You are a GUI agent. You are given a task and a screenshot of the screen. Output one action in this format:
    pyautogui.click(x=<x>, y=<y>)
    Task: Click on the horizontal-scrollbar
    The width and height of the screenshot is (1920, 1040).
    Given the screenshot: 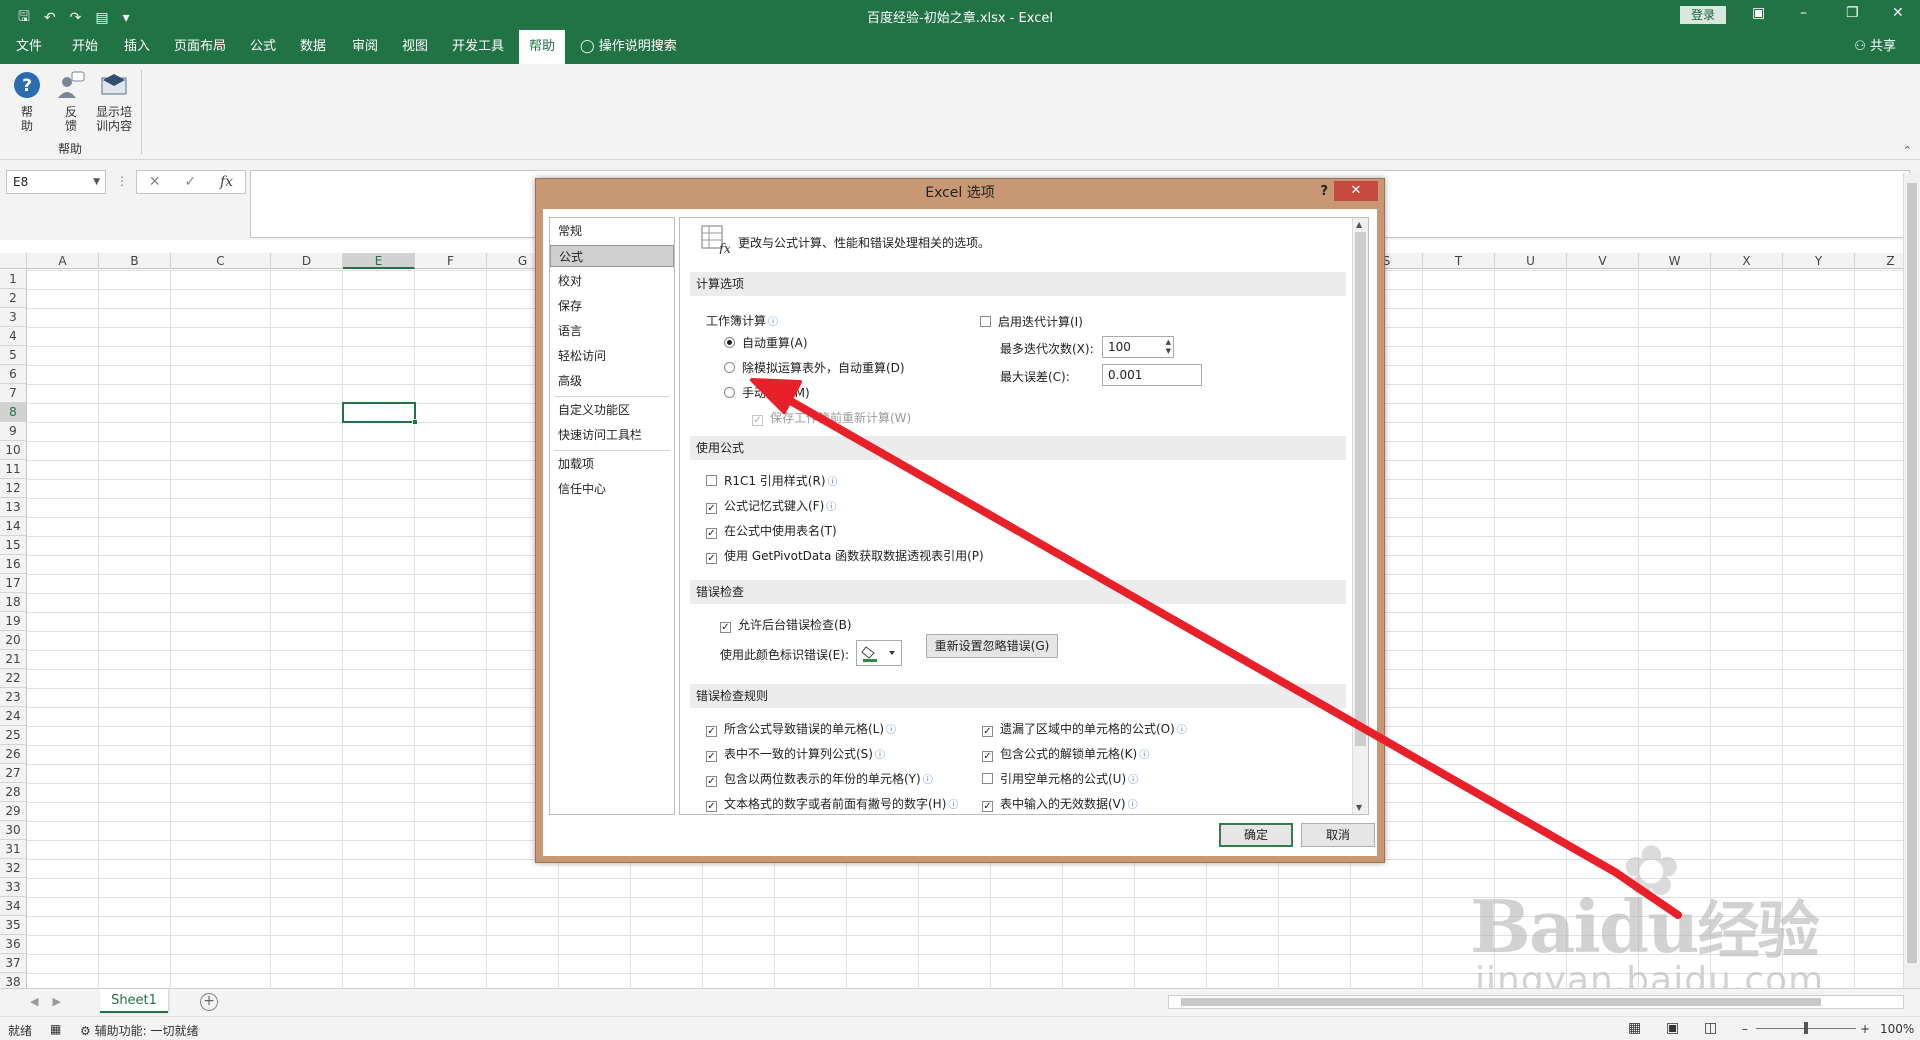 What is the action you would take?
    pyautogui.click(x=1536, y=1002)
    